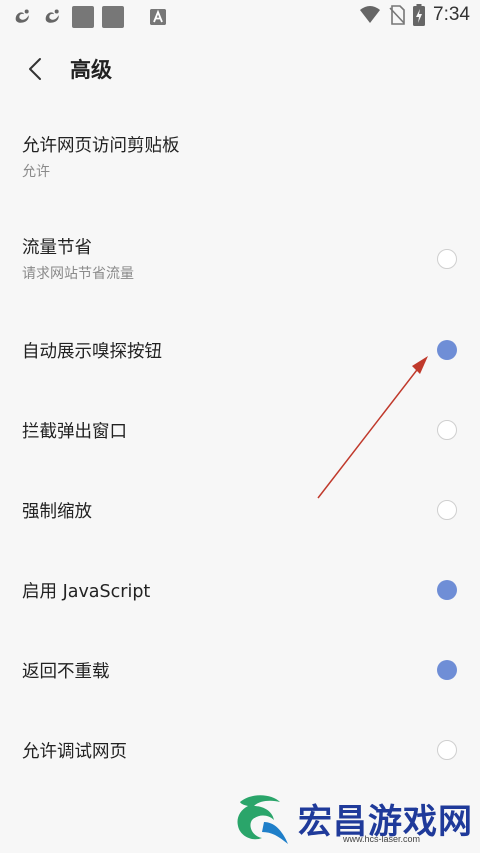 The image size is (480, 853). Describe the element at coordinates (240, 350) in the screenshot. I see `setting-row-sniff-button: 自动展示嗅探按钮` at that location.